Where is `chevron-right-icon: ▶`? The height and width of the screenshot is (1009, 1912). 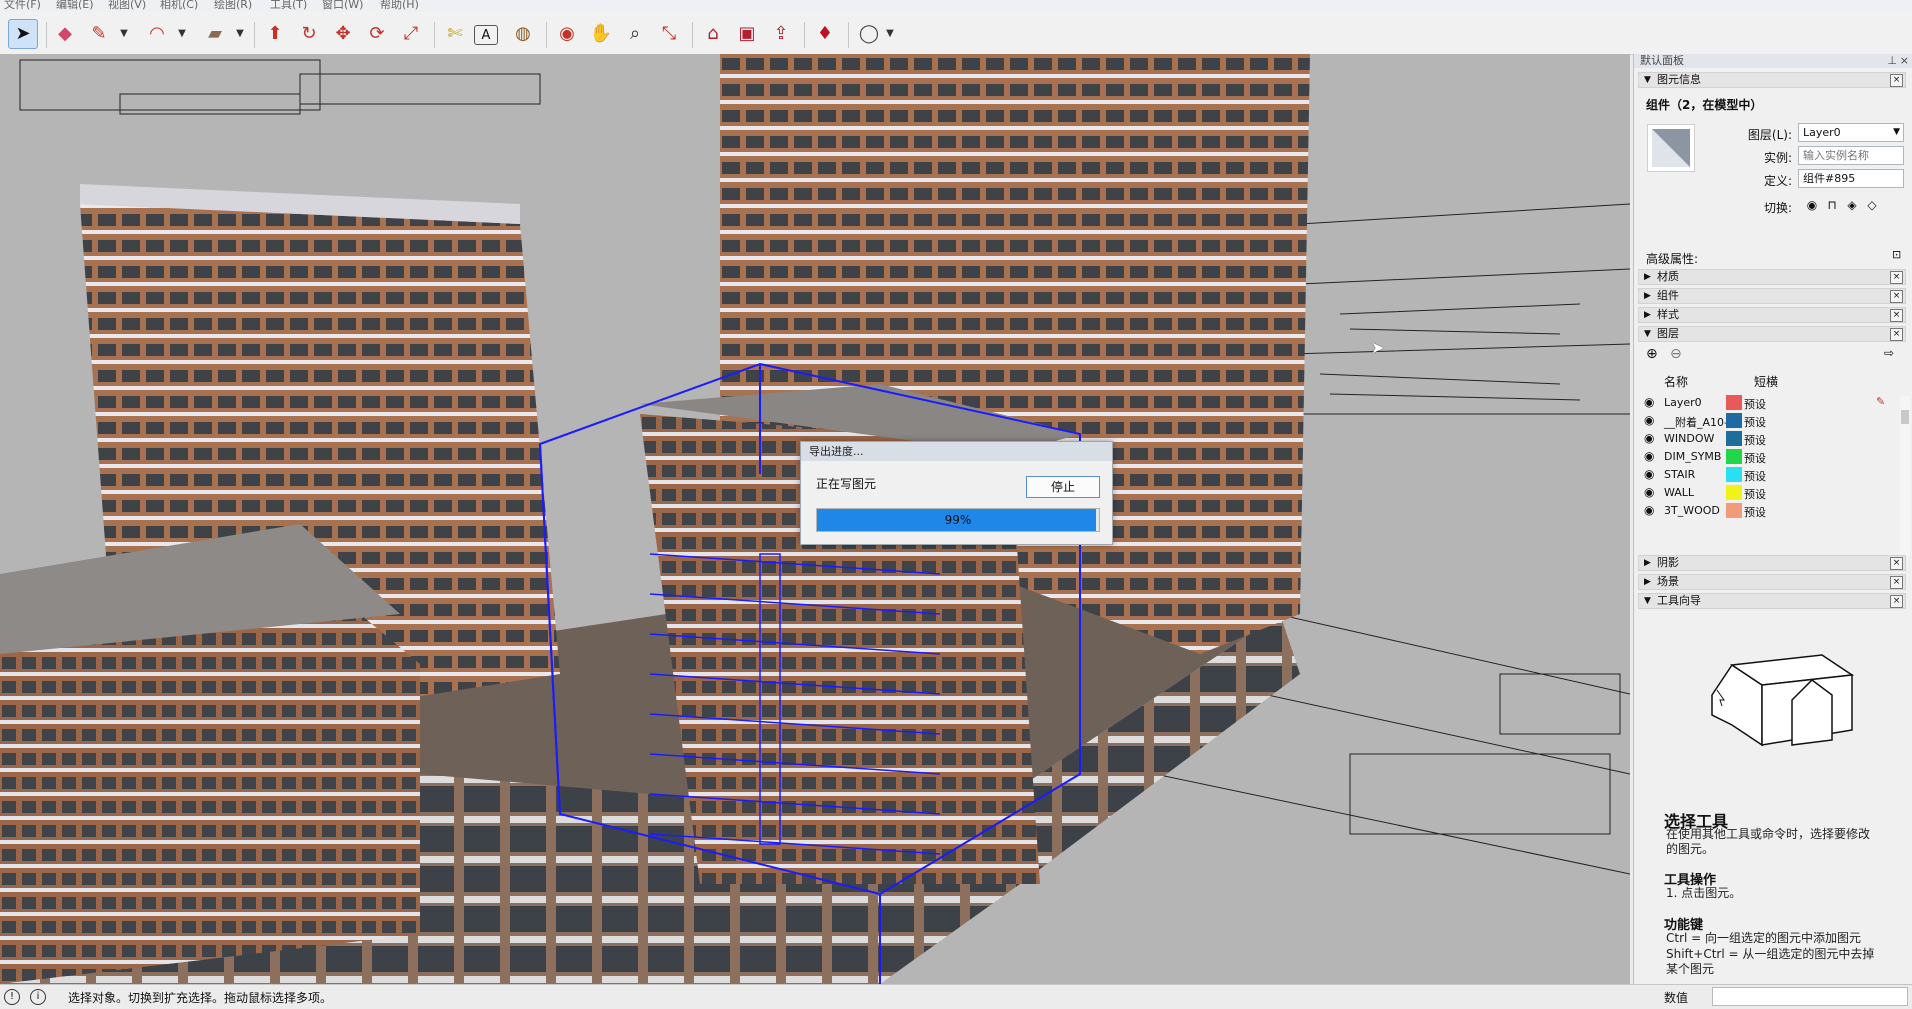 chevron-right-icon: ▶ is located at coordinates (1647, 315).